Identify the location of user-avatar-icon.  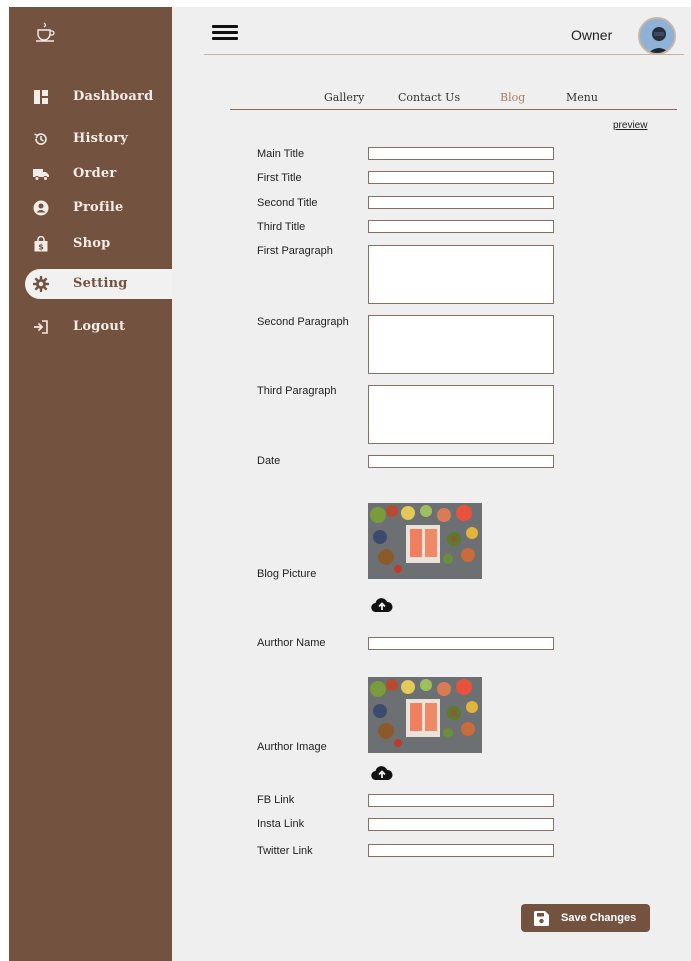
(657, 36).